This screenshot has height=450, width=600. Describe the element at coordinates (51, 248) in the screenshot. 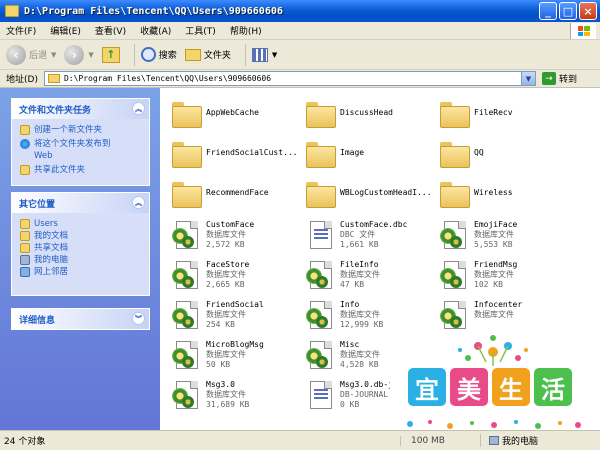

I see `place-label: 共享文档` at that location.